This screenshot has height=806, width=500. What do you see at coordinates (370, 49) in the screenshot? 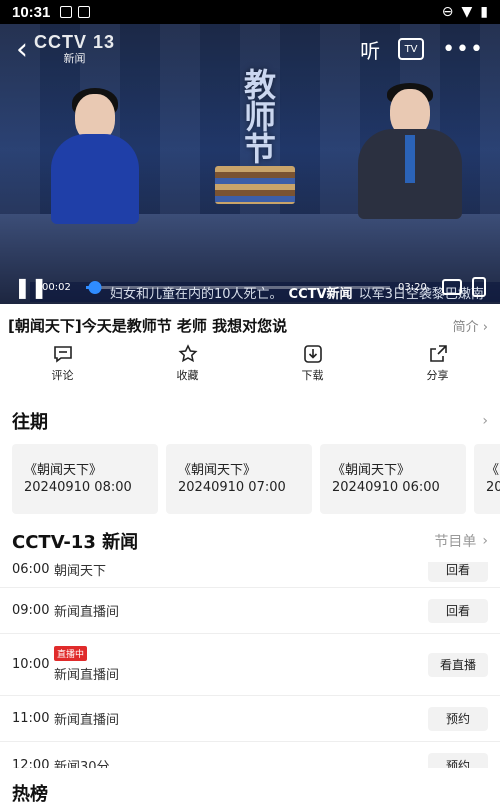
I see `listen-button: 听` at bounding box center [370, 49].